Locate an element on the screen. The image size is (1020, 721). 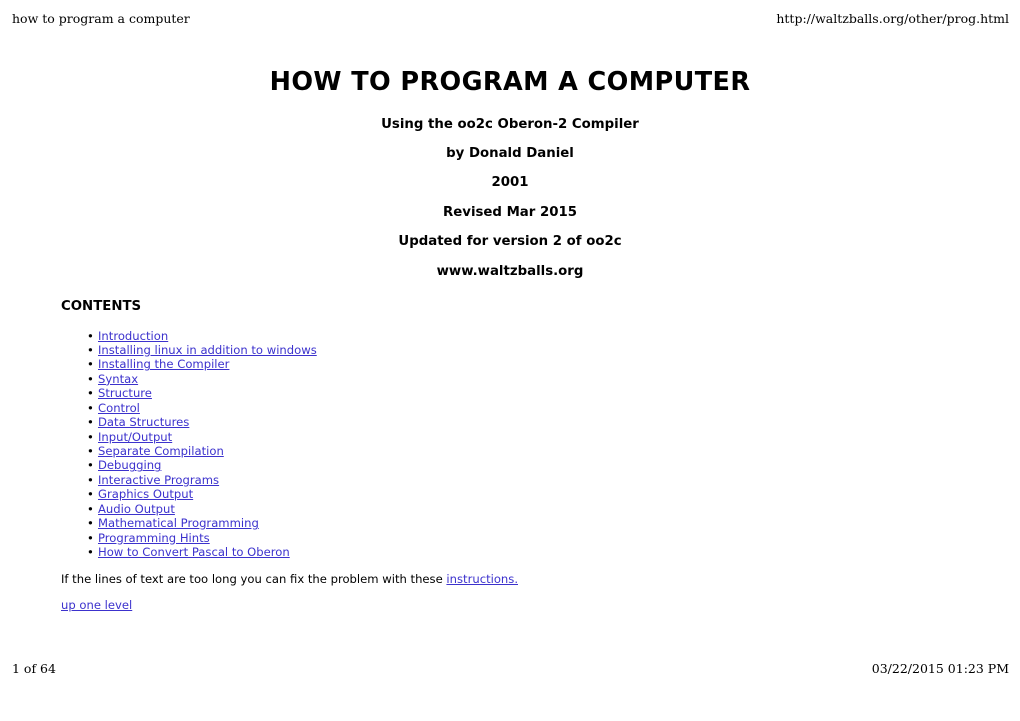
up-one-level-row: up one level is located at coordinates (540, 599).